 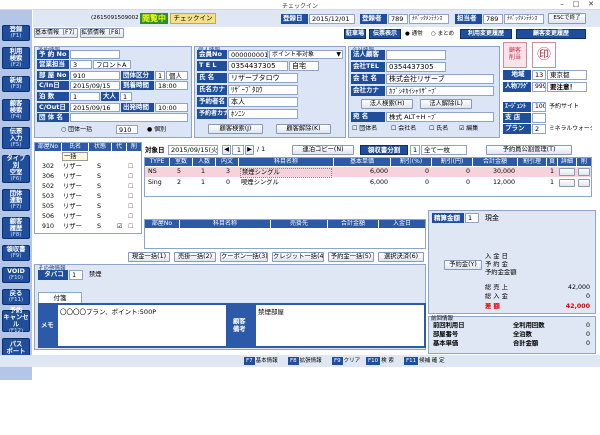 I want to click on reservation-no-field, so click(x=95, y=54).